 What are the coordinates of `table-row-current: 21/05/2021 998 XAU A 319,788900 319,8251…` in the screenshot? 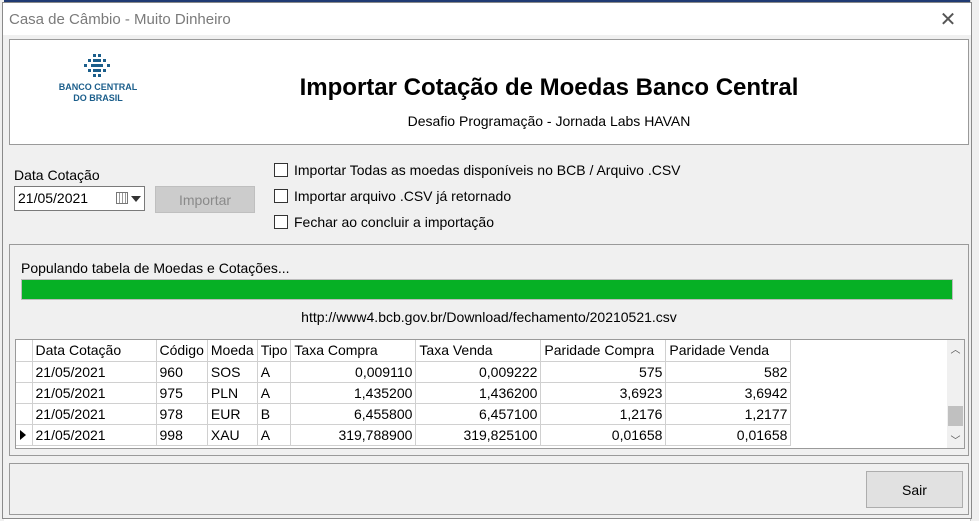 It's located at (404, 435).